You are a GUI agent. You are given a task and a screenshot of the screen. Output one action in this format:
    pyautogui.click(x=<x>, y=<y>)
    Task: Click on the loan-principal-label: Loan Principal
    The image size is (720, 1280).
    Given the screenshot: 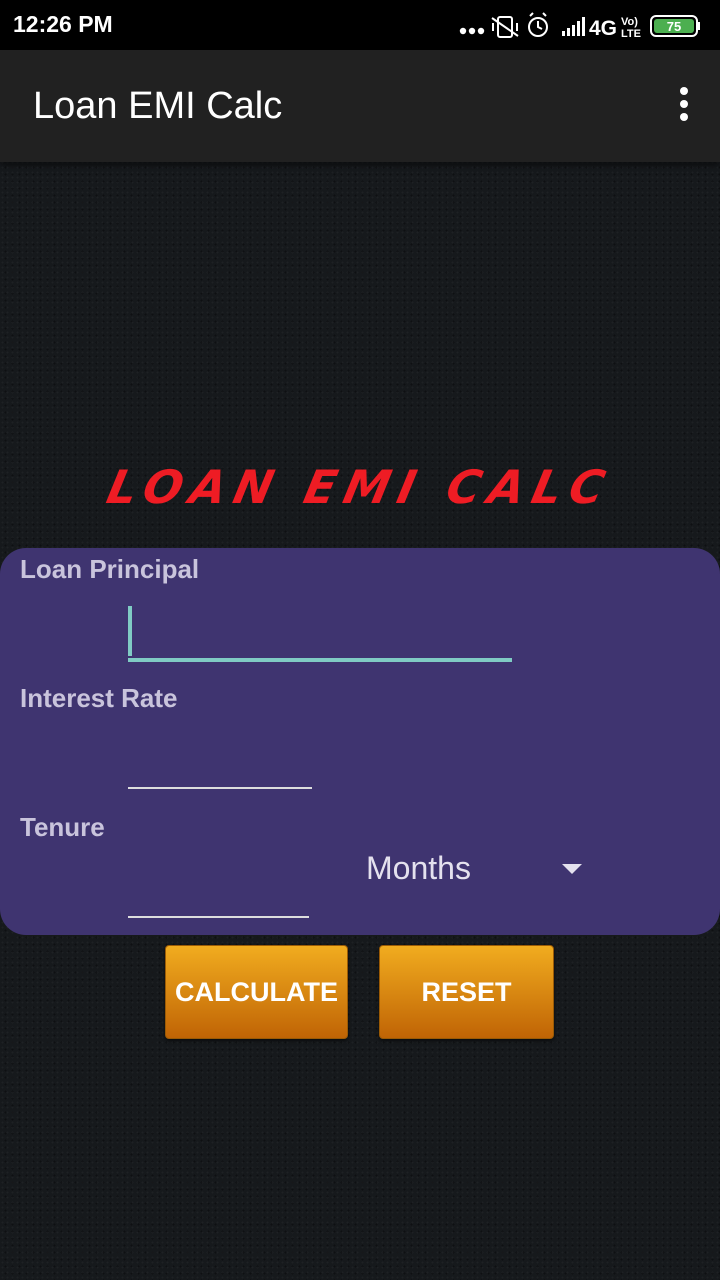 What is the action you would take?
    pyautogui.click(x=110, y=569)
    